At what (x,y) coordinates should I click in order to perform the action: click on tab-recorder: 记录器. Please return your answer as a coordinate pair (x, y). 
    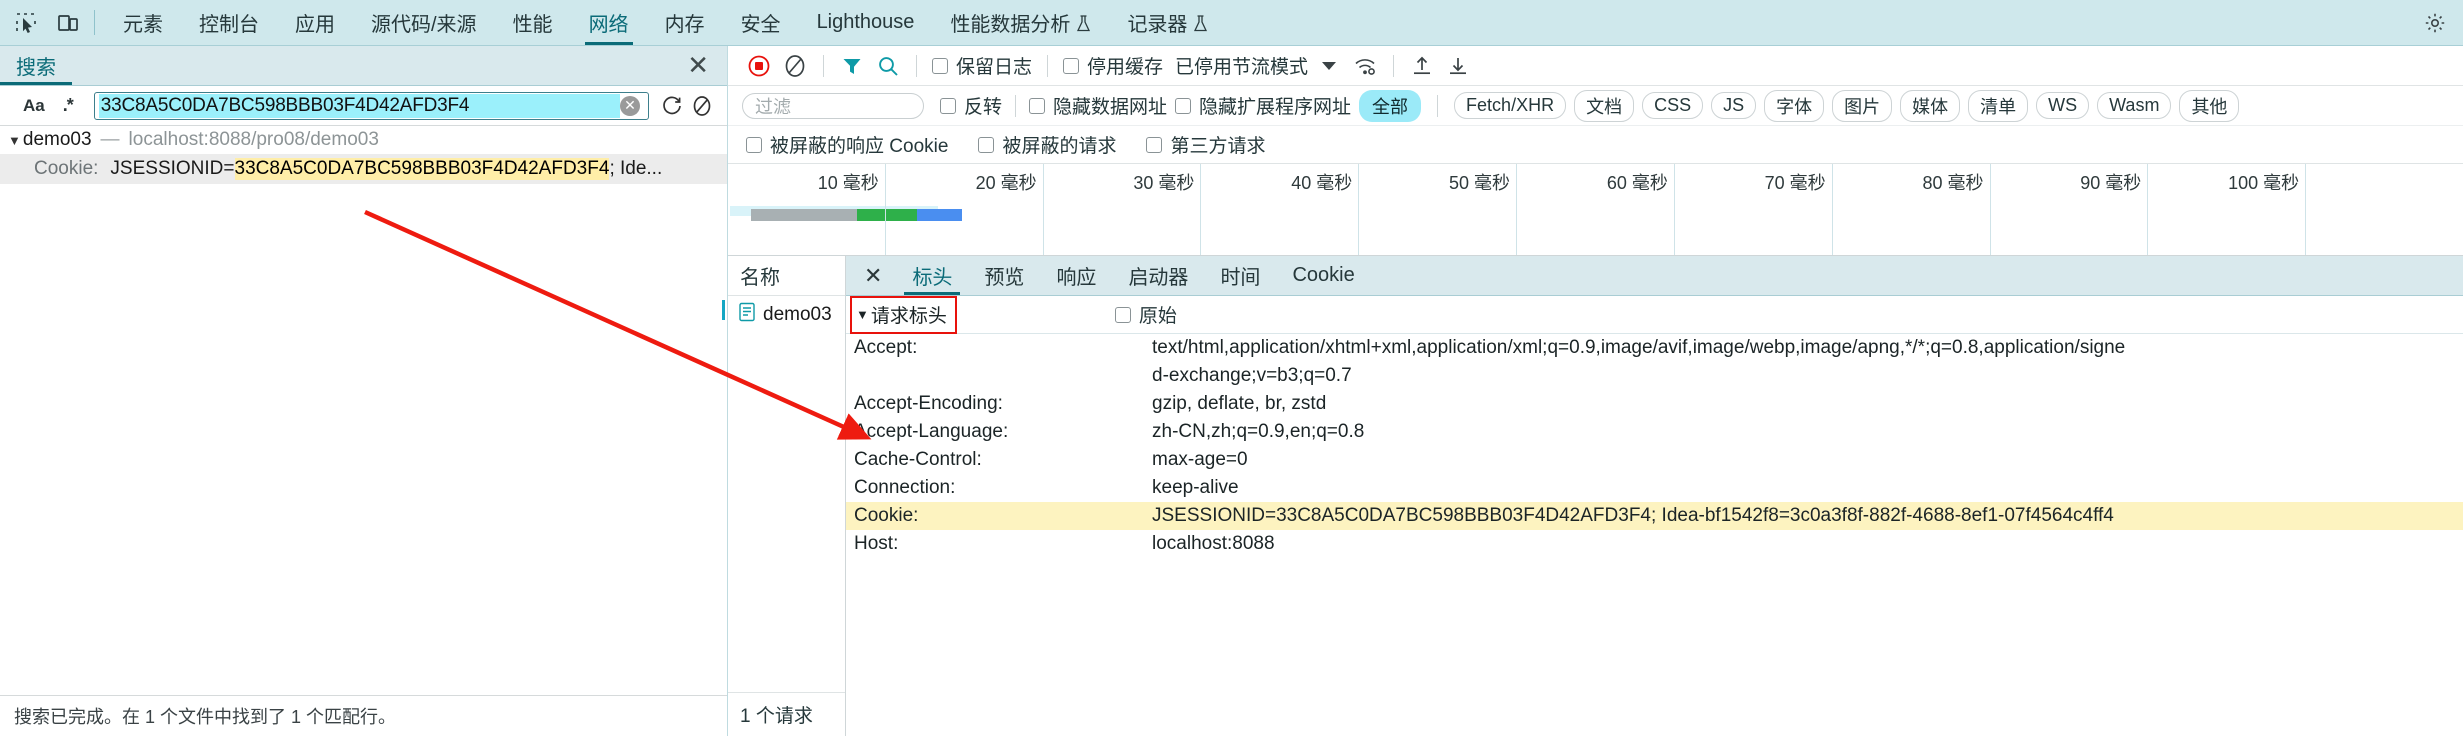
    Looking at the image, I should click on (1167, 22).